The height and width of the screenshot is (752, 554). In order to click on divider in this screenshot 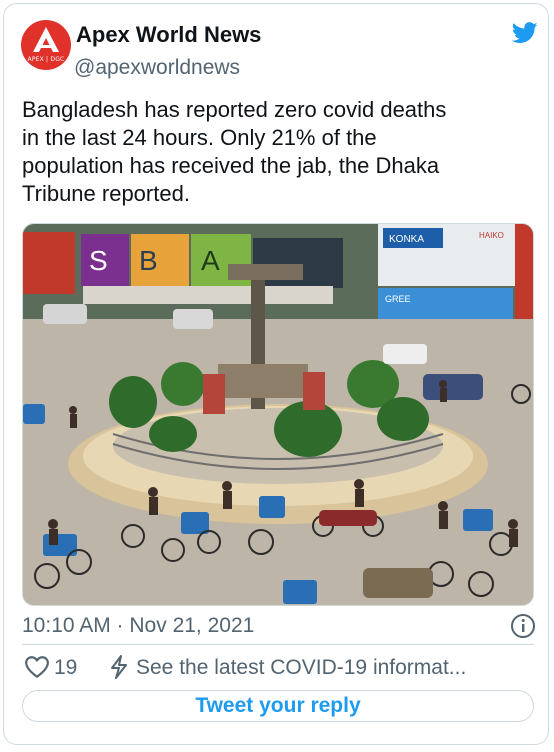, I will do `click(278, 644)`.